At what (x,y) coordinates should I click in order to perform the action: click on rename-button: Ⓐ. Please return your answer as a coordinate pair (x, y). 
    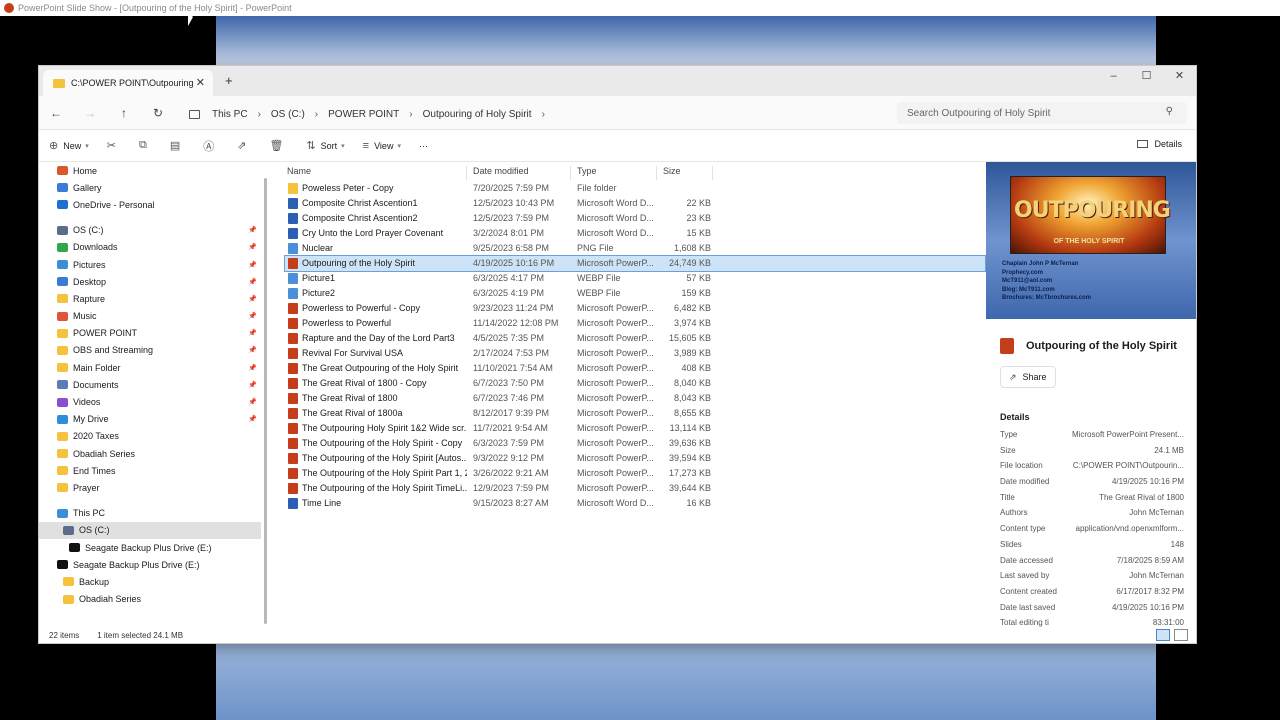
    Looking at the image, I should click on (211, 146).